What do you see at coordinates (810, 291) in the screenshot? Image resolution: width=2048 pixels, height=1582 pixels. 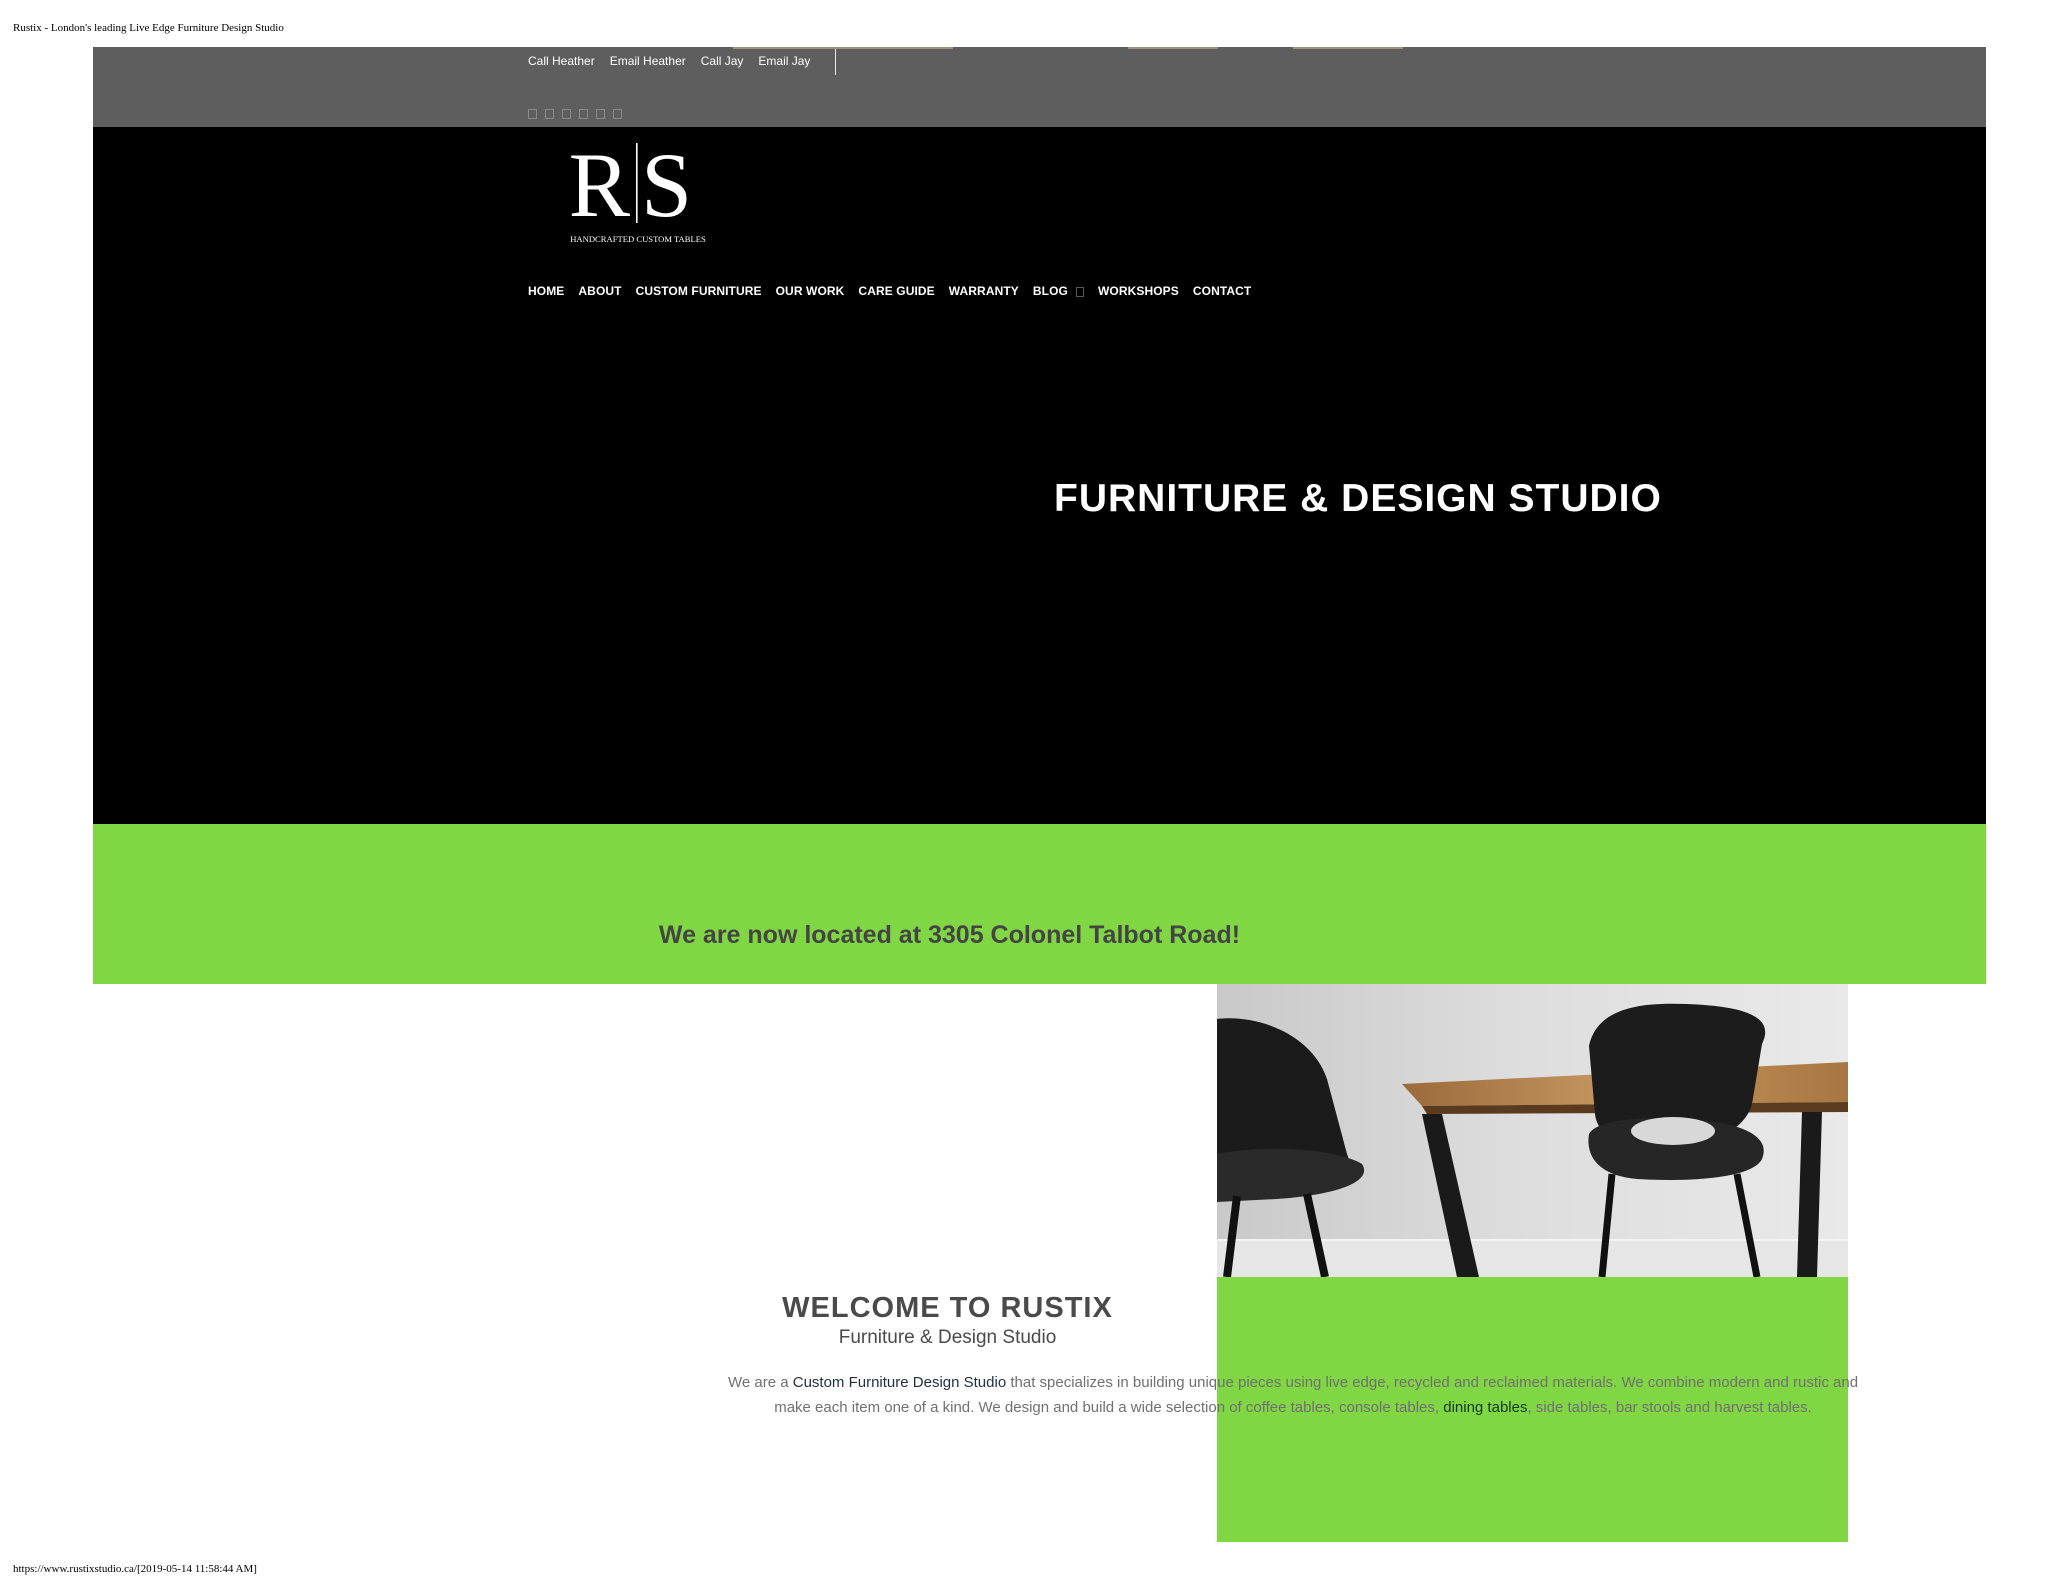 I see `nav-our-work: OUR WORK` at bounding box center [810, 291].